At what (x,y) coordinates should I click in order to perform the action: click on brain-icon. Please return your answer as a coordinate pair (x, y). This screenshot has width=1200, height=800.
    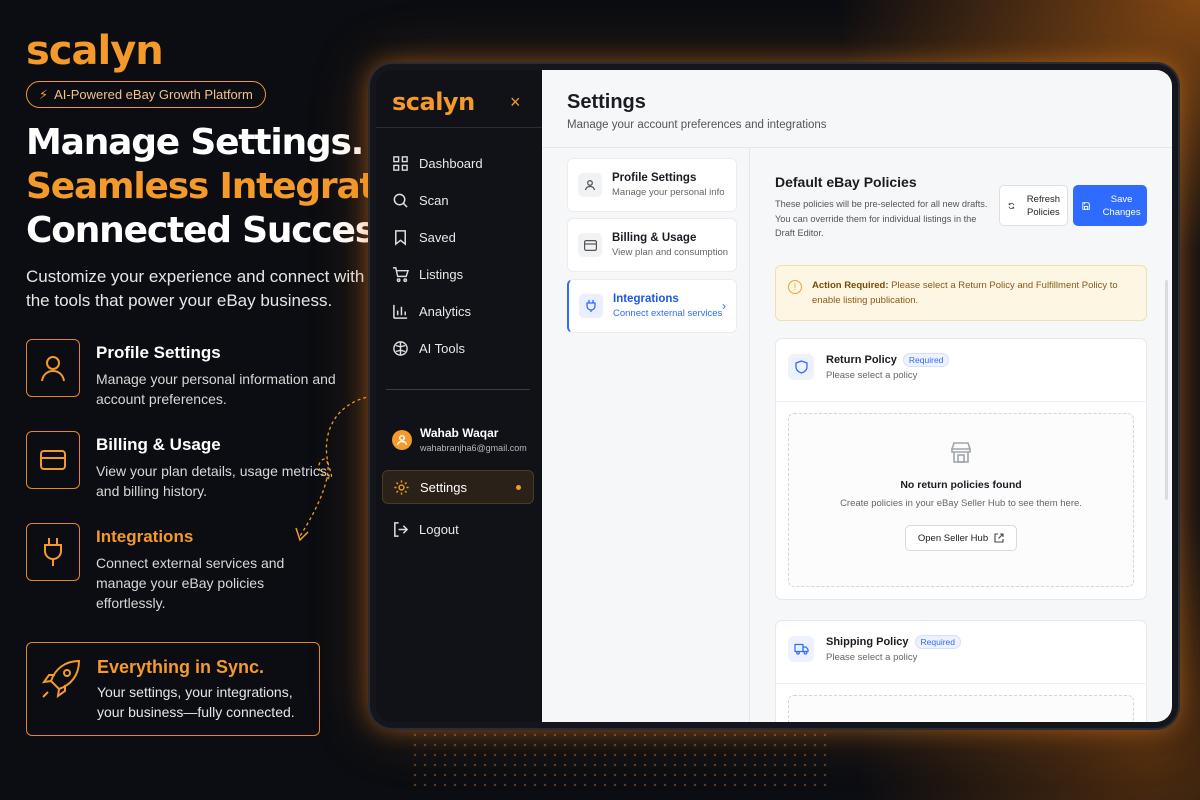
    Looking at the image, I should click on (400, 348).